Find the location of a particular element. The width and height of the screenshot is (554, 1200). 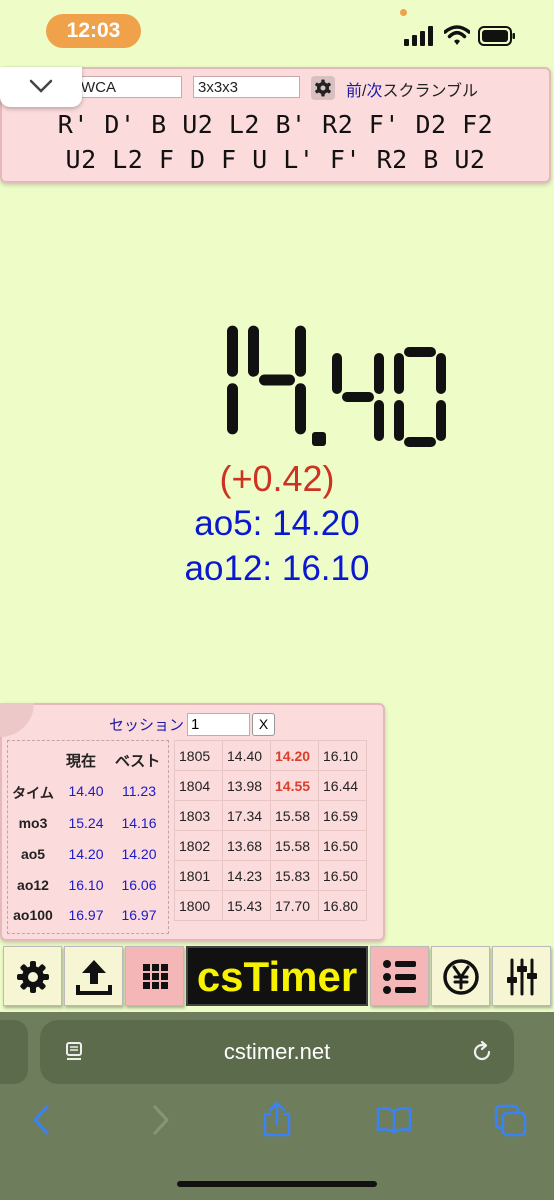

session-select: 1 is located at coordinates (218, 724).